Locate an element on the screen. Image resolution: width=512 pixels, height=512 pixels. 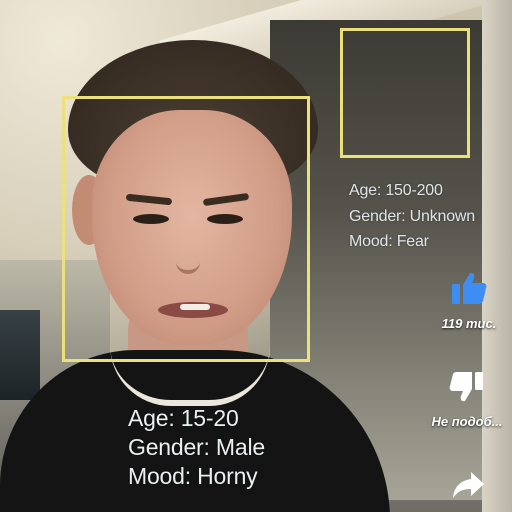
age-text: Age: 150-200 is located at coordinates (396, 190).